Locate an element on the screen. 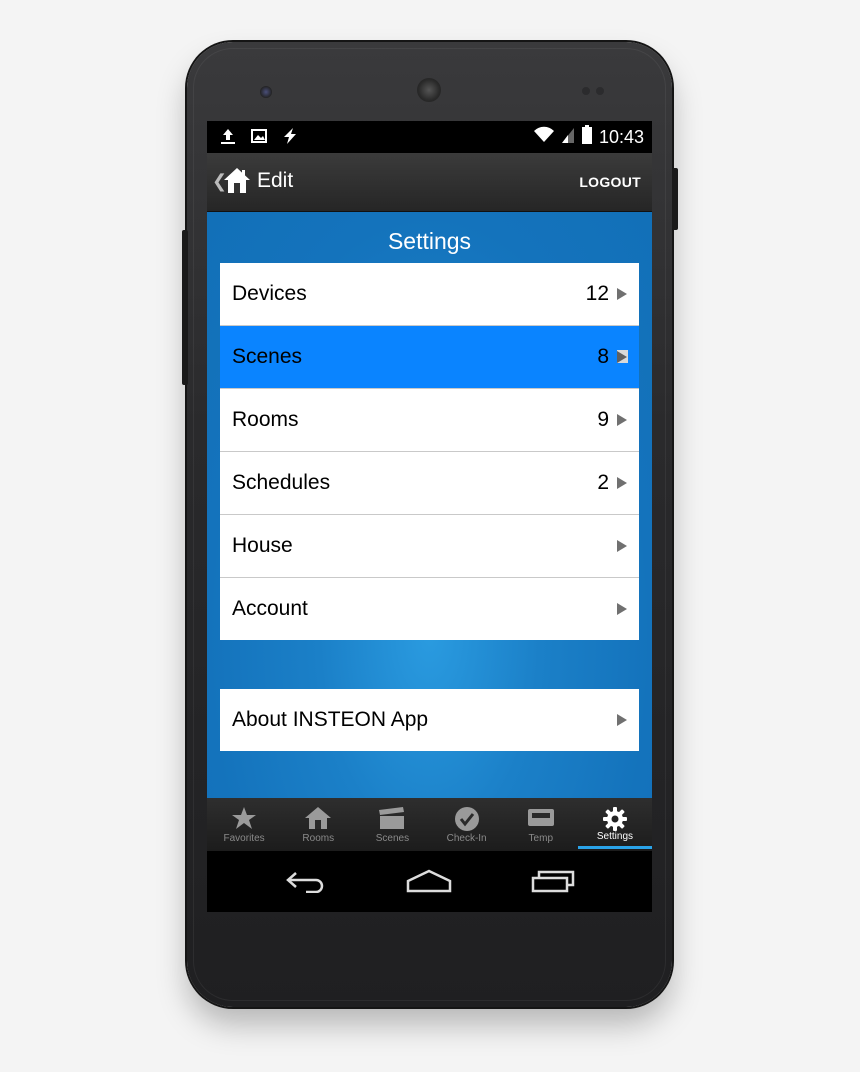  tab-label: Temp is located at coordinates (540, 838).